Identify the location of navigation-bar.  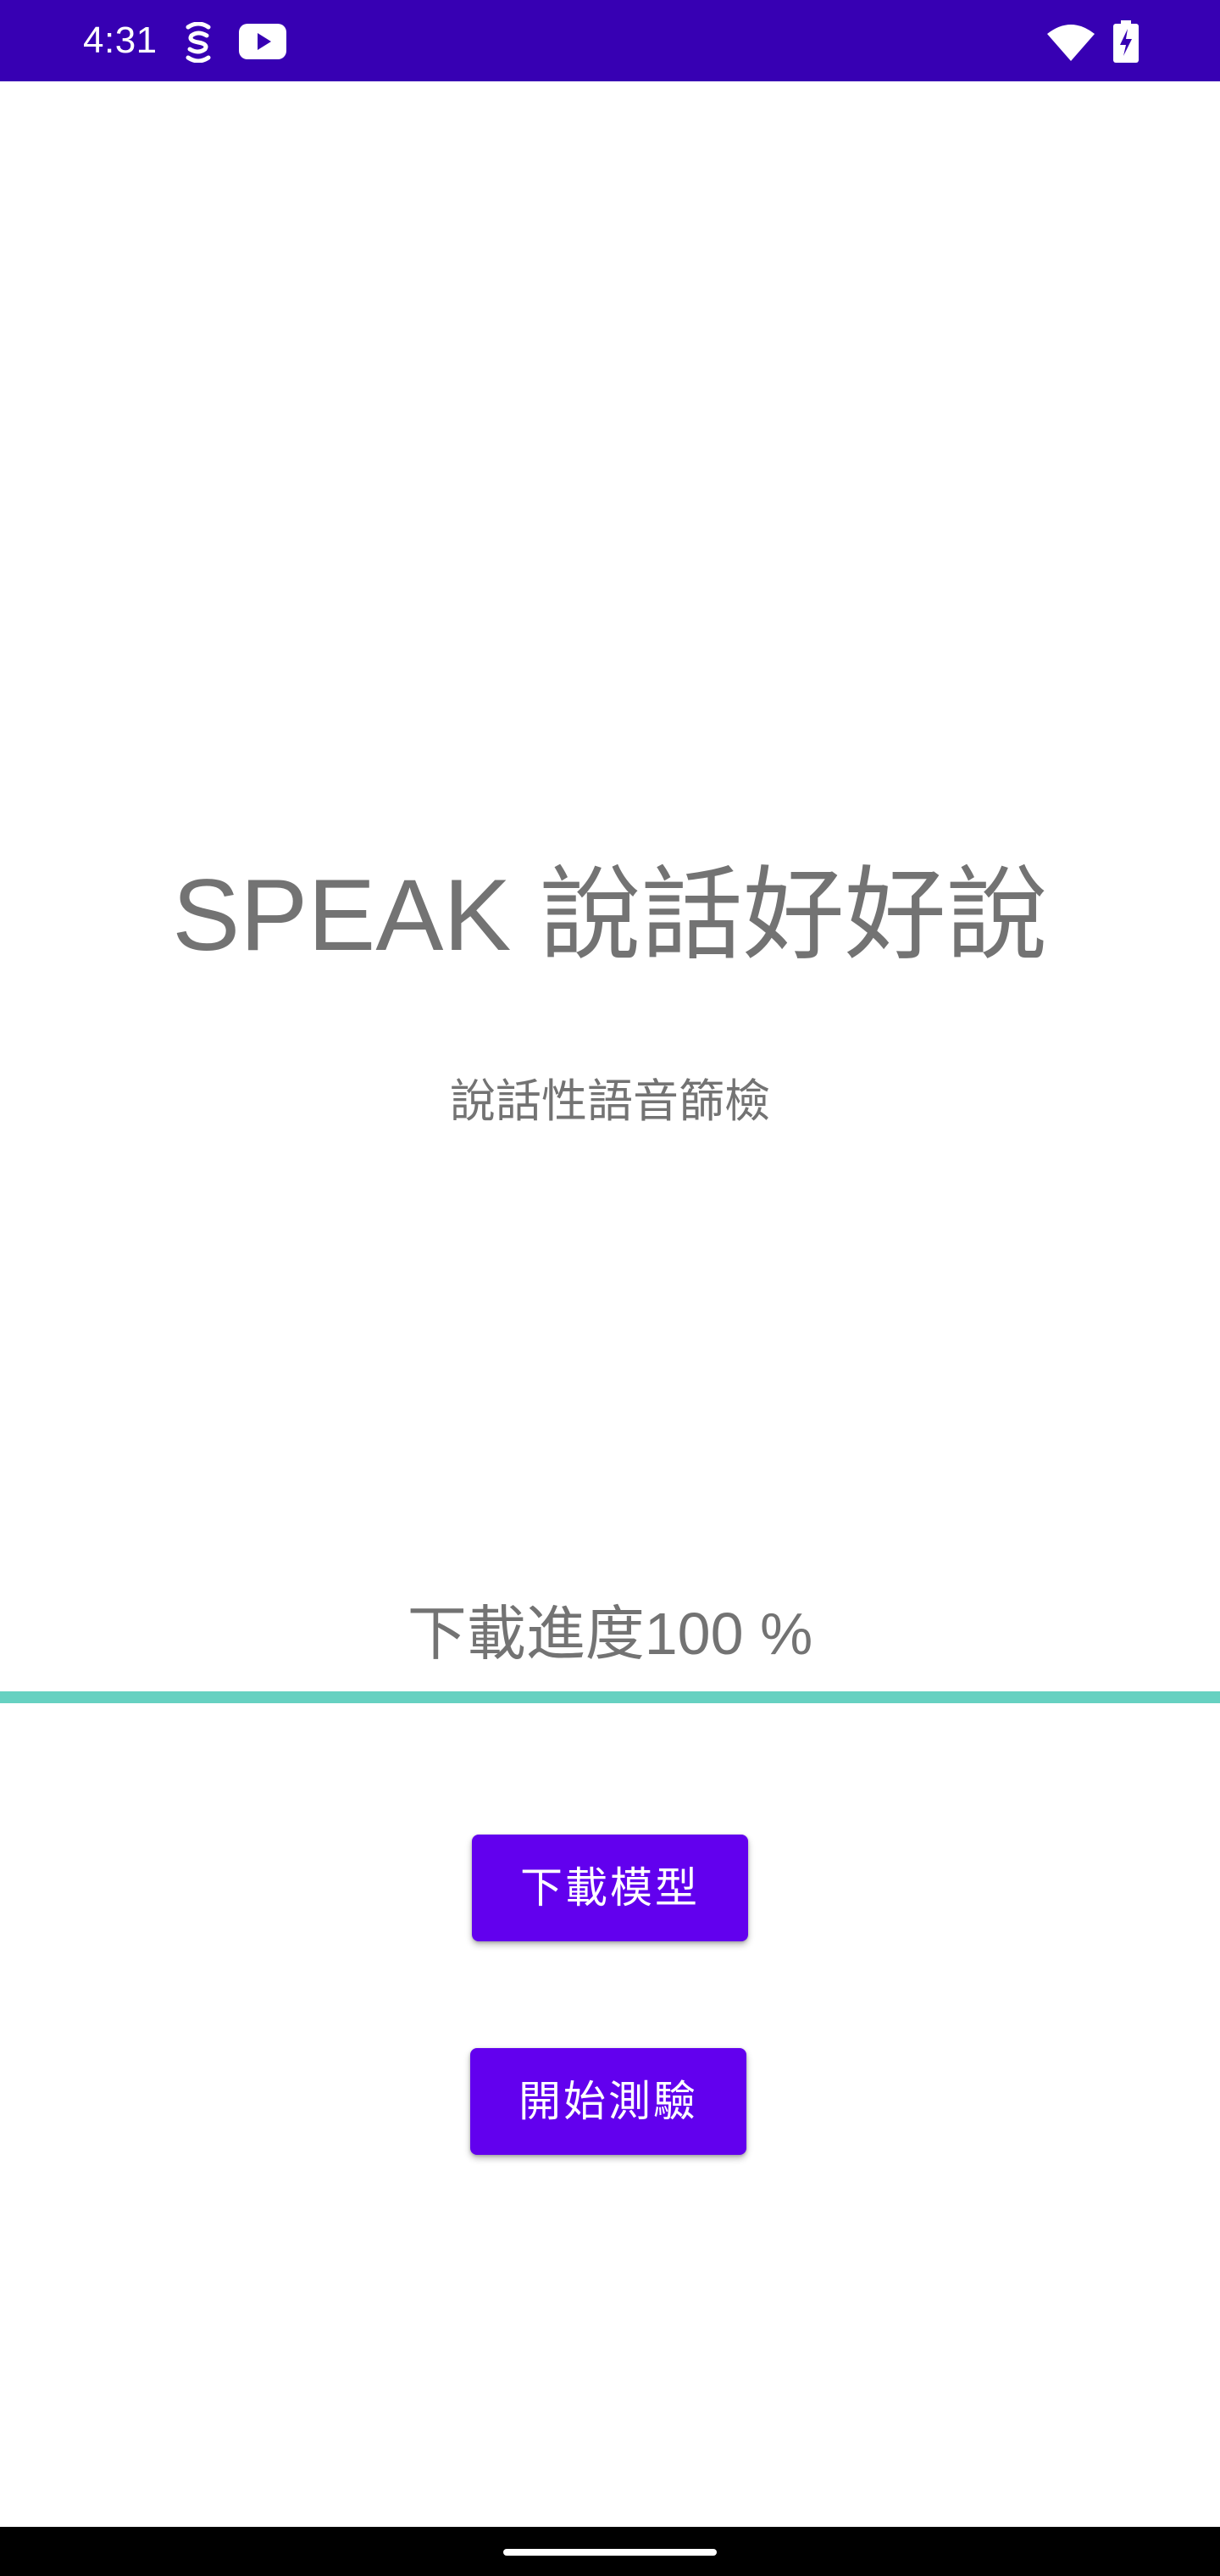
(610, 2551).